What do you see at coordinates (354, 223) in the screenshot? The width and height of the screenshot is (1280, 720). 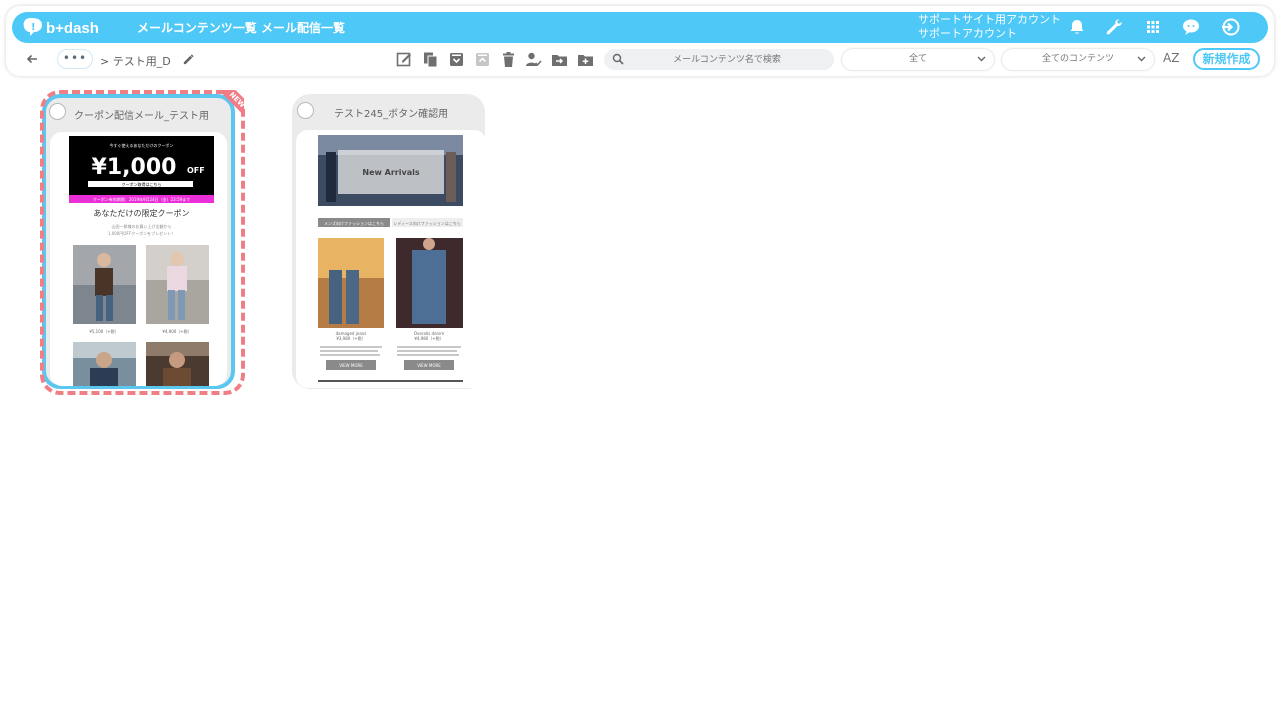 I see `svg-text: メンズ向けファッションはこちら` at bounding box center [354, 223].